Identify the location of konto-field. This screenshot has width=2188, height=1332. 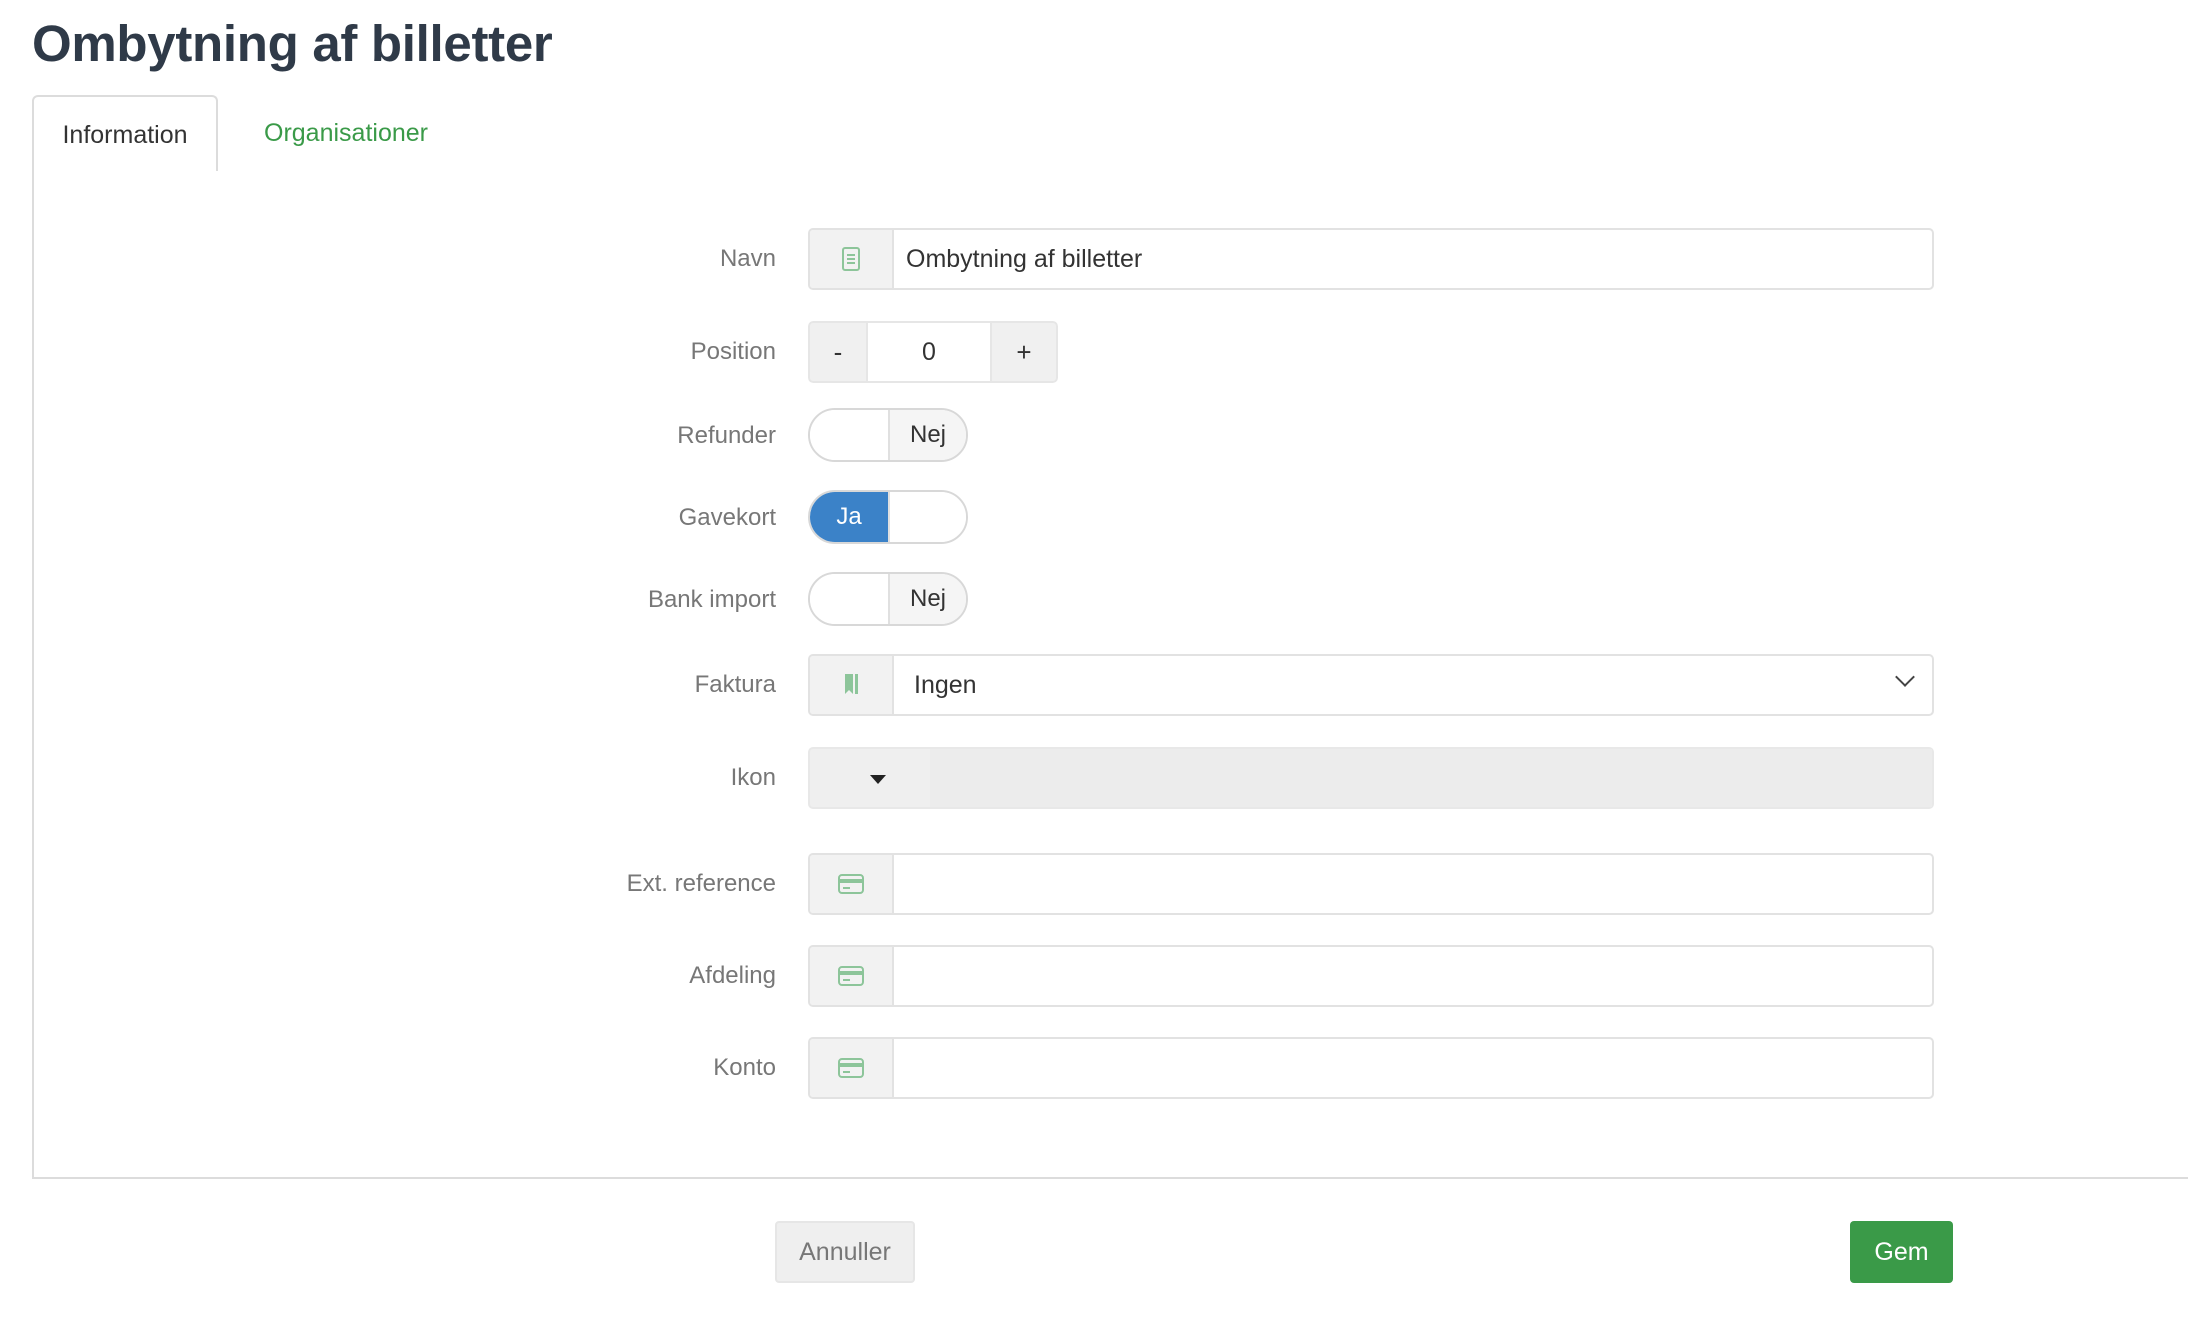
(1371, 1068).